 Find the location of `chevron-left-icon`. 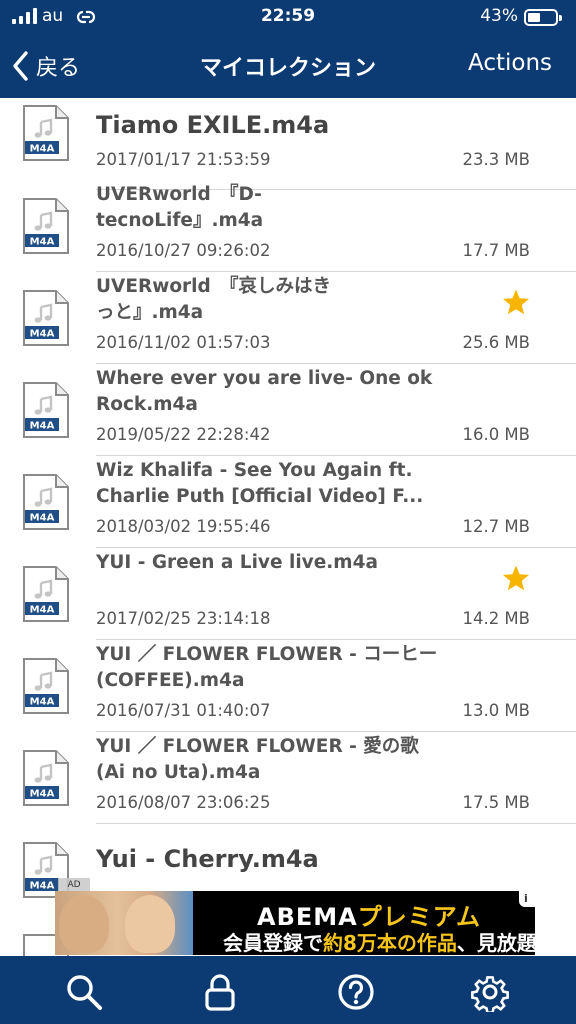

chevron-left-icon is located at coordinates (20, 66).